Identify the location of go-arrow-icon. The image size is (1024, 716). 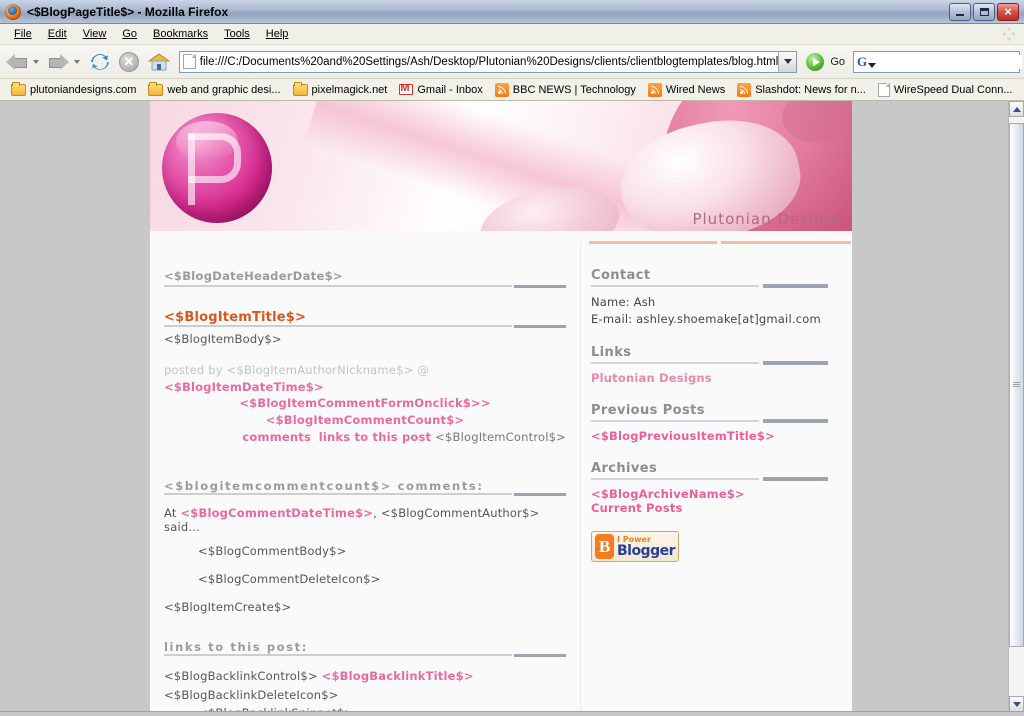
(816, 61).